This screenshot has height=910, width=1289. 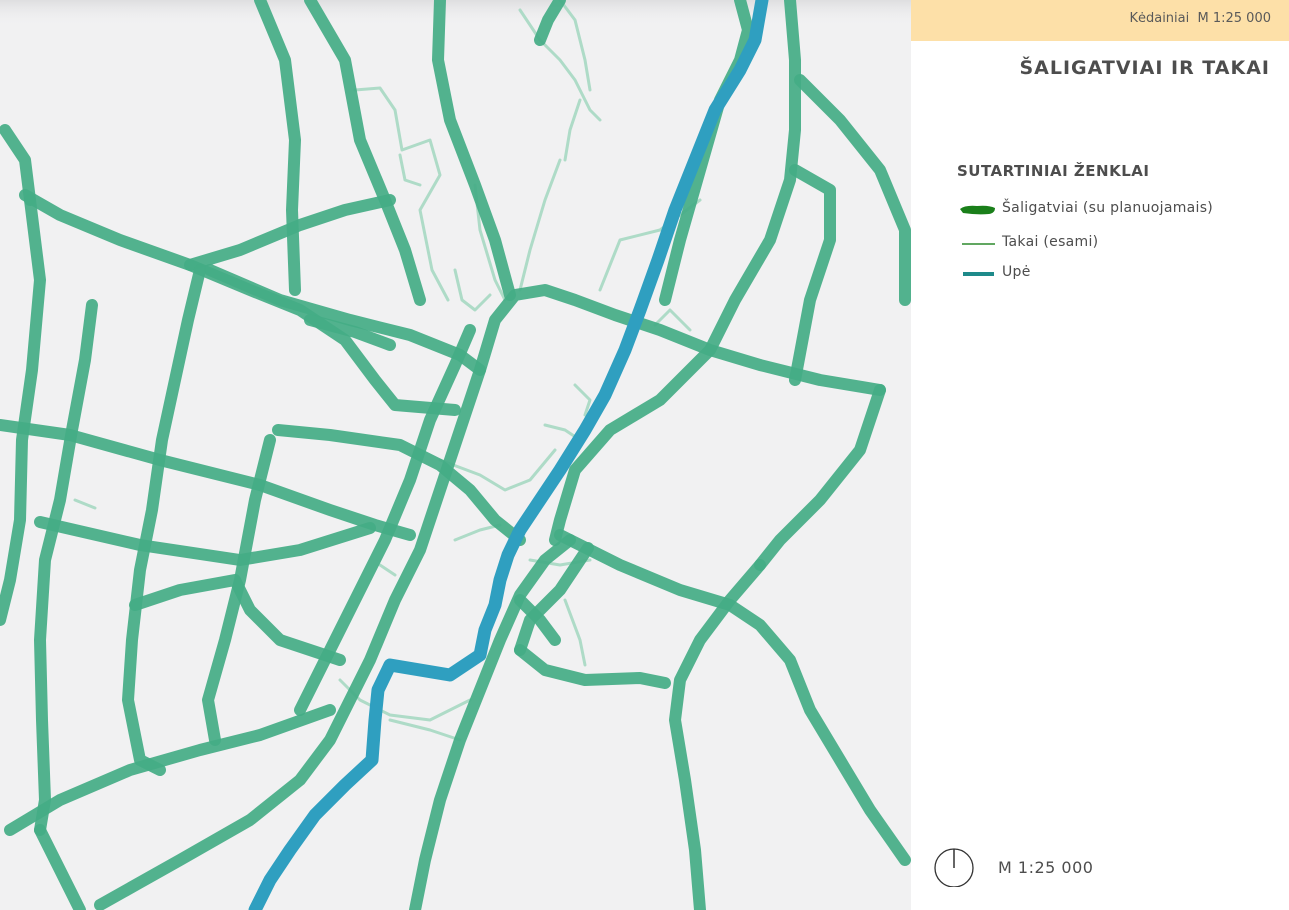 What do you see at coordinates (978, 244) in the screenshot?
I see `trail-swatch-icon` at bounding box center [978, 244].